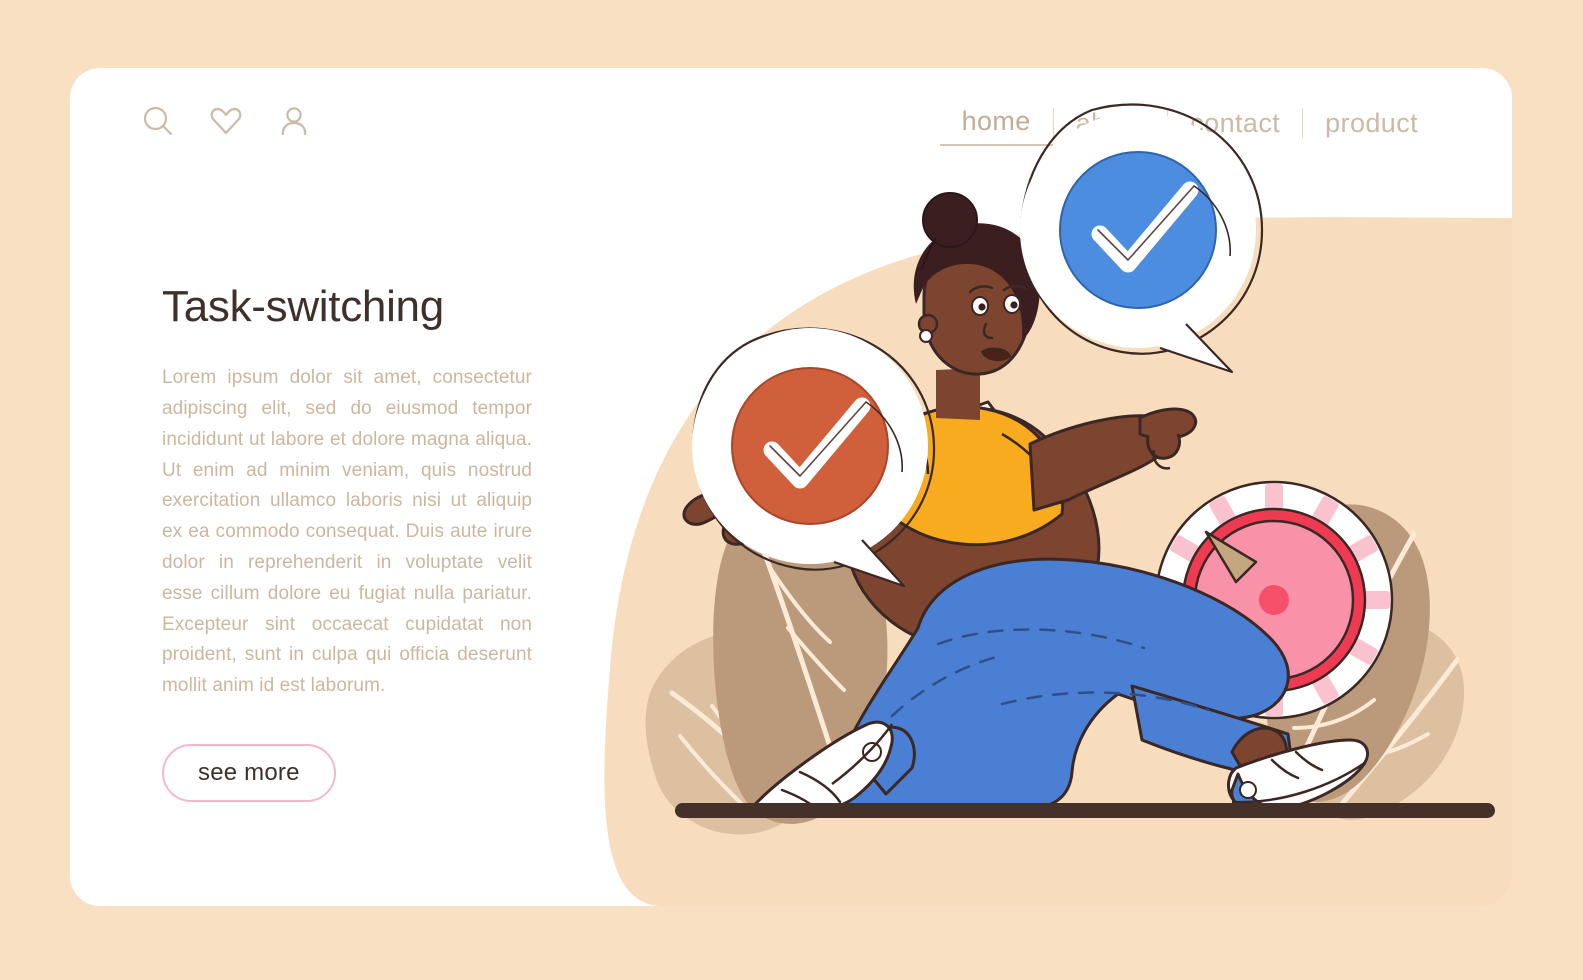  I want to click on see-more-button: see more, so click(249, 772).